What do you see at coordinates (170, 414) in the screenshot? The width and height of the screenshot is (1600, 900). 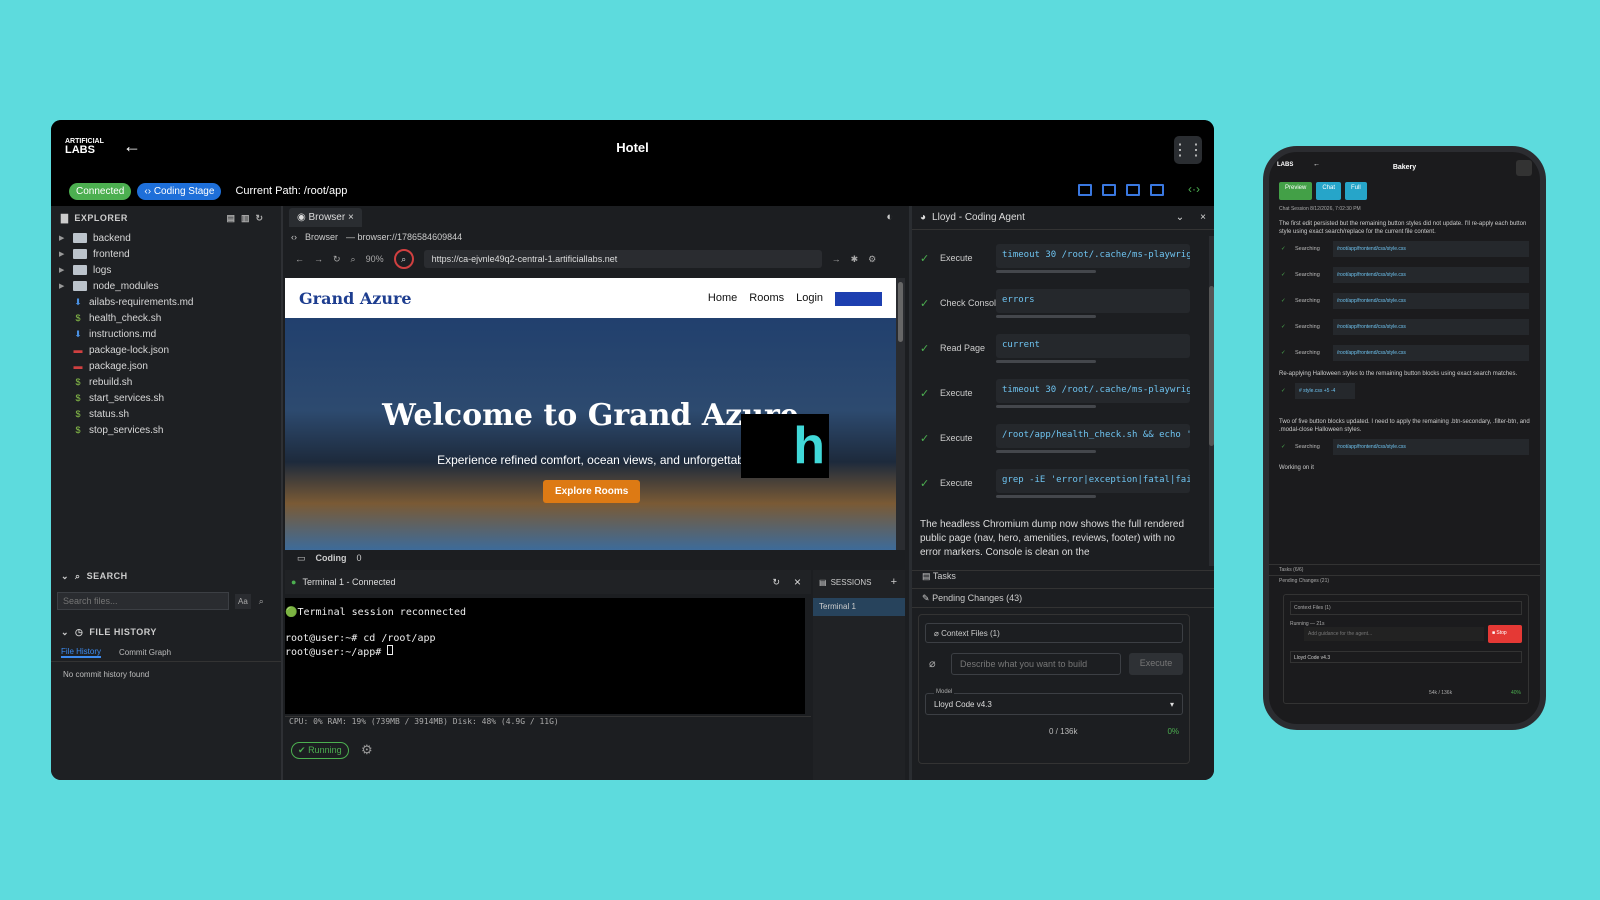 I see `file-item: $ status.sh` at bounding box center [170, 414].